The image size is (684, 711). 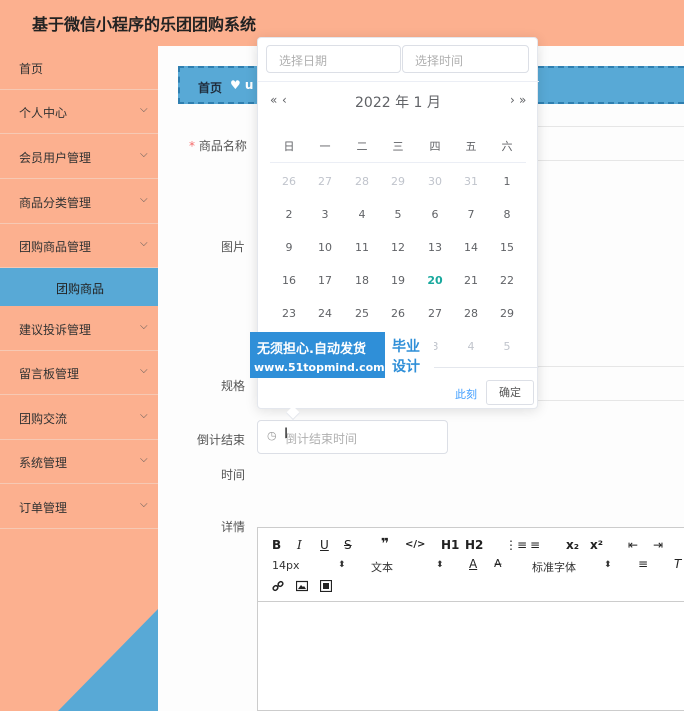 I want to click on sidebar-item-label: 会员用户管理, so click(x=55, y=158).